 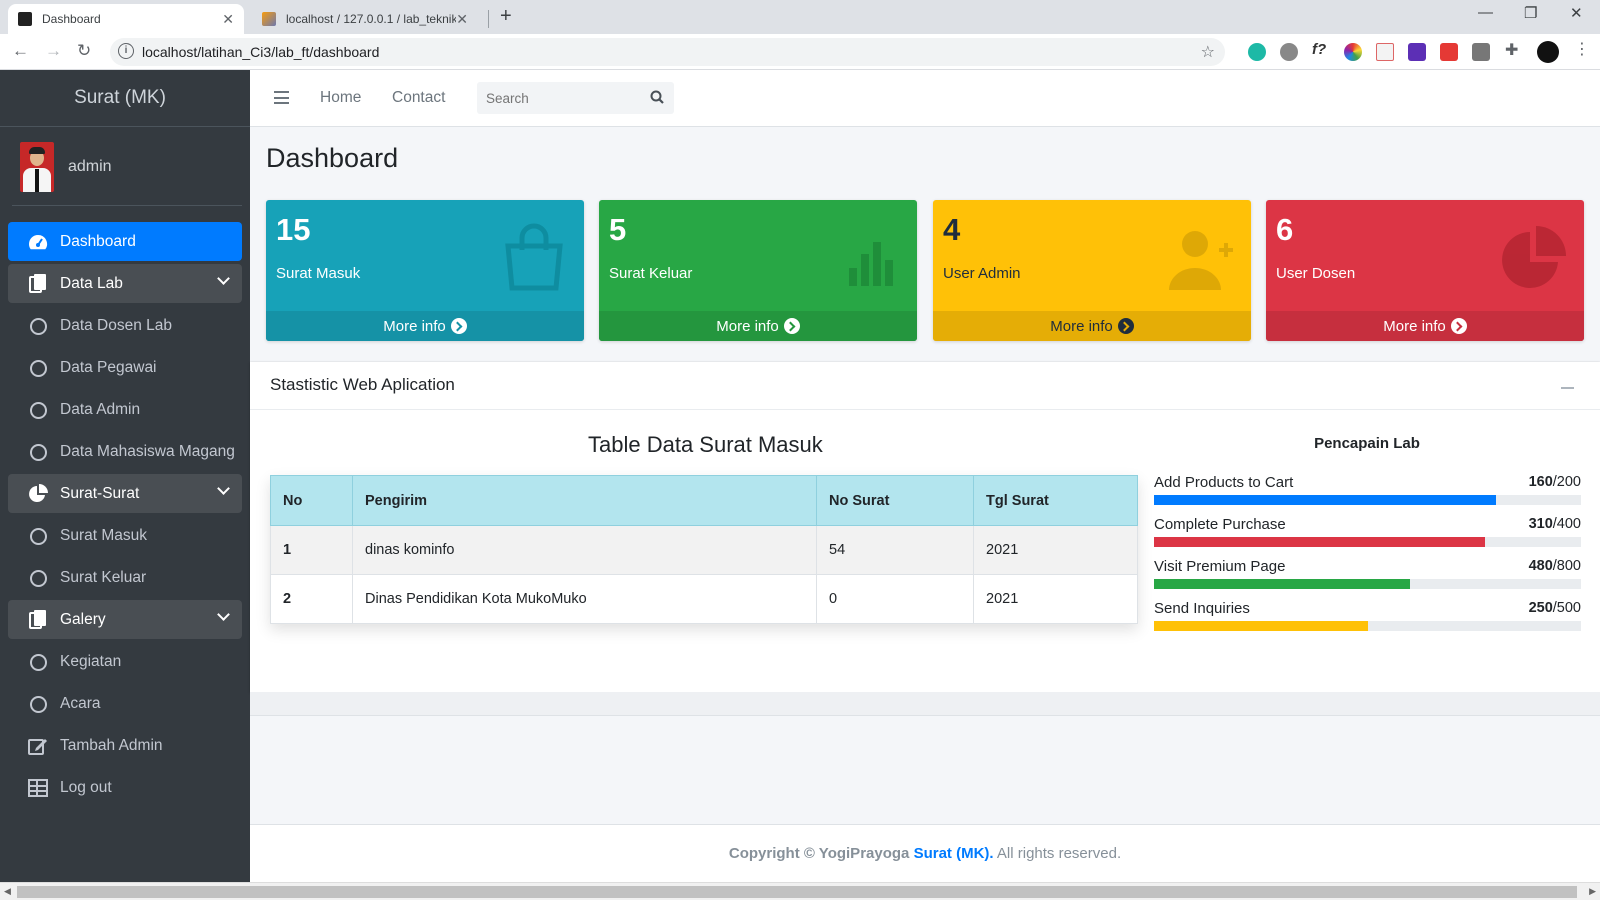 What do you see at coordinates (1285, 229) in the screenshot?
I see `stat-value: 6` at bounding box center [1285, 229].